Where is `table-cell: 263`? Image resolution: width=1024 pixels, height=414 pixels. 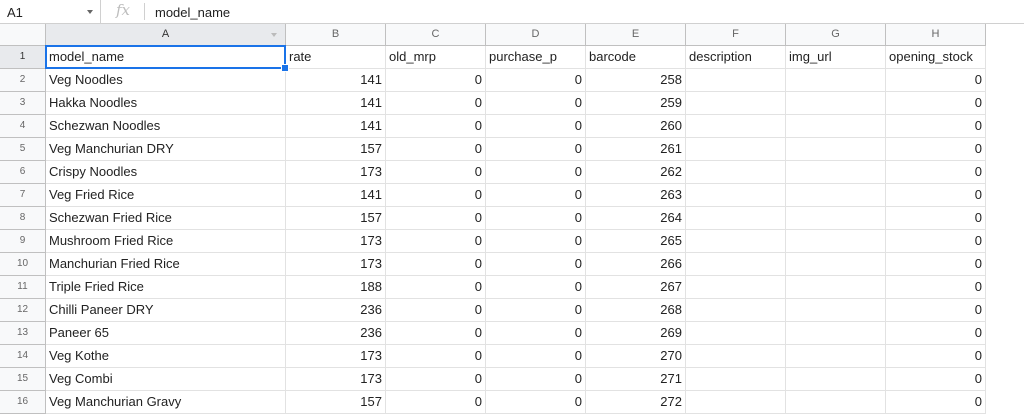 table-cell: 263 is located at coordinates (636, 195).